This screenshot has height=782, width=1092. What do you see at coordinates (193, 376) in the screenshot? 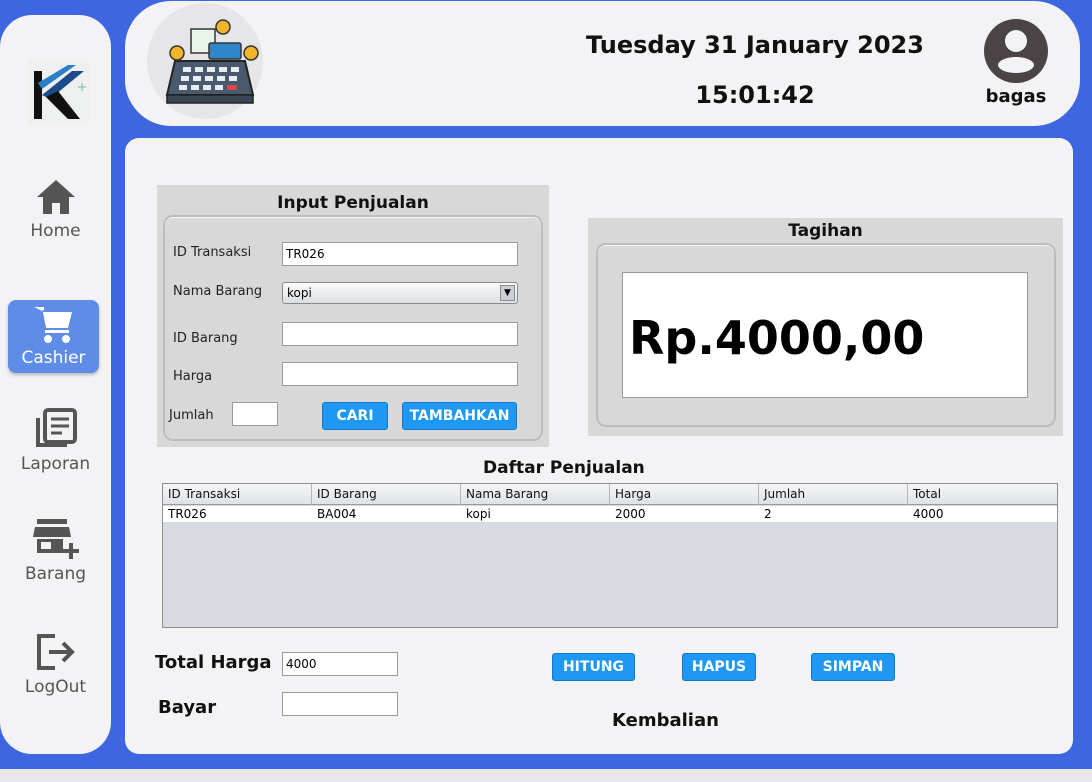
I see `harga-label: Harga` at bounding box center [193, 376].